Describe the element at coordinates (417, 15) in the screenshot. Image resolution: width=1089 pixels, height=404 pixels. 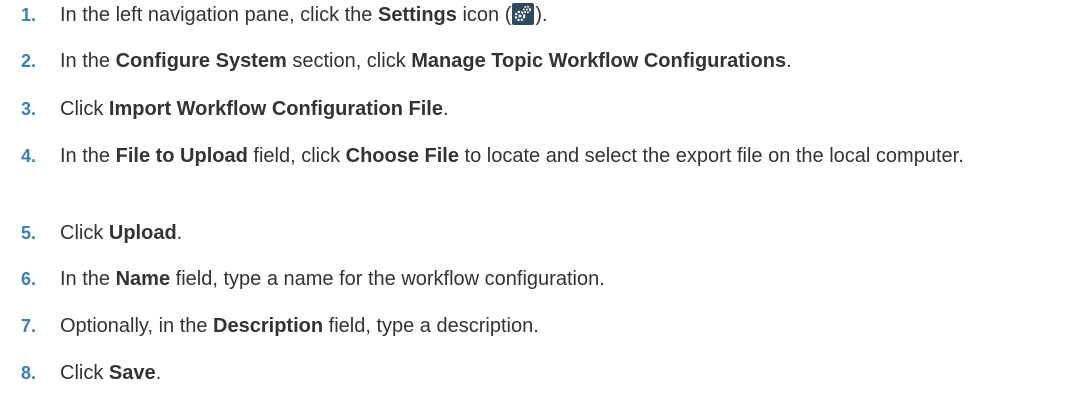
I see `settings-label: Settings` at that location.